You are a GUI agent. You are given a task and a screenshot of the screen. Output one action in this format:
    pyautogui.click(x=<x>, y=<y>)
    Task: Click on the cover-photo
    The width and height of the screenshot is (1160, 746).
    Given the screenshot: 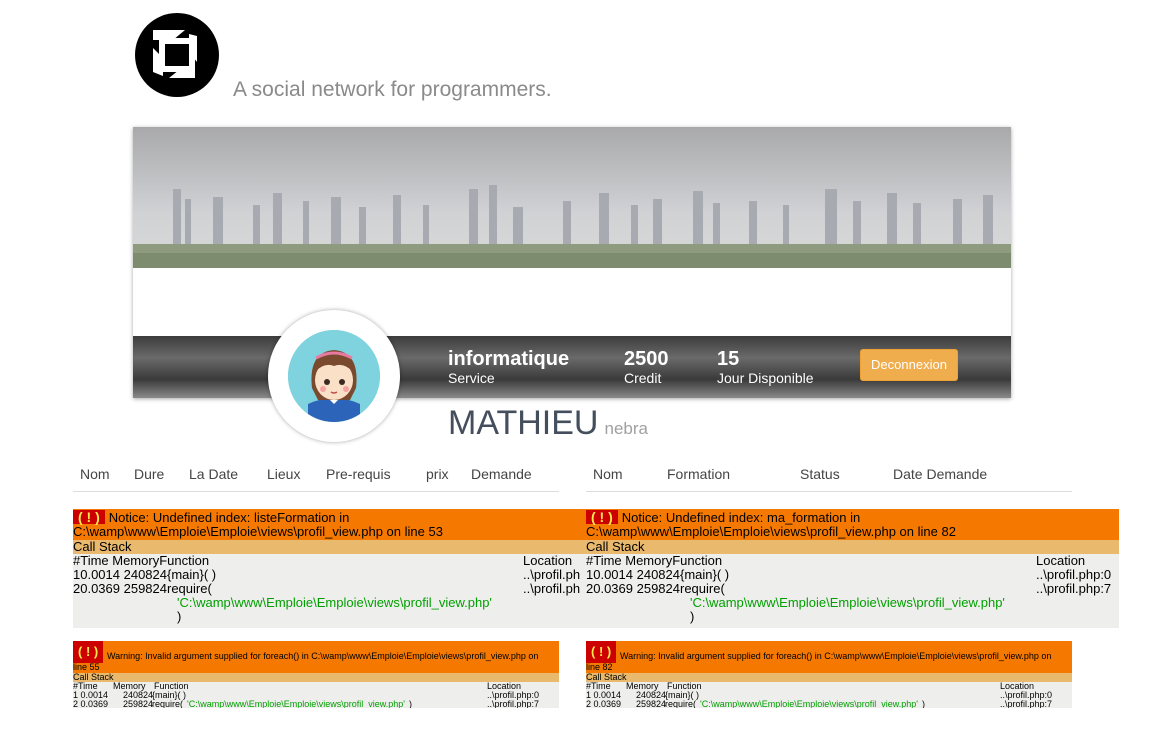 What is the action you would take?
    pyautogui.click(x=572, y=197)
    